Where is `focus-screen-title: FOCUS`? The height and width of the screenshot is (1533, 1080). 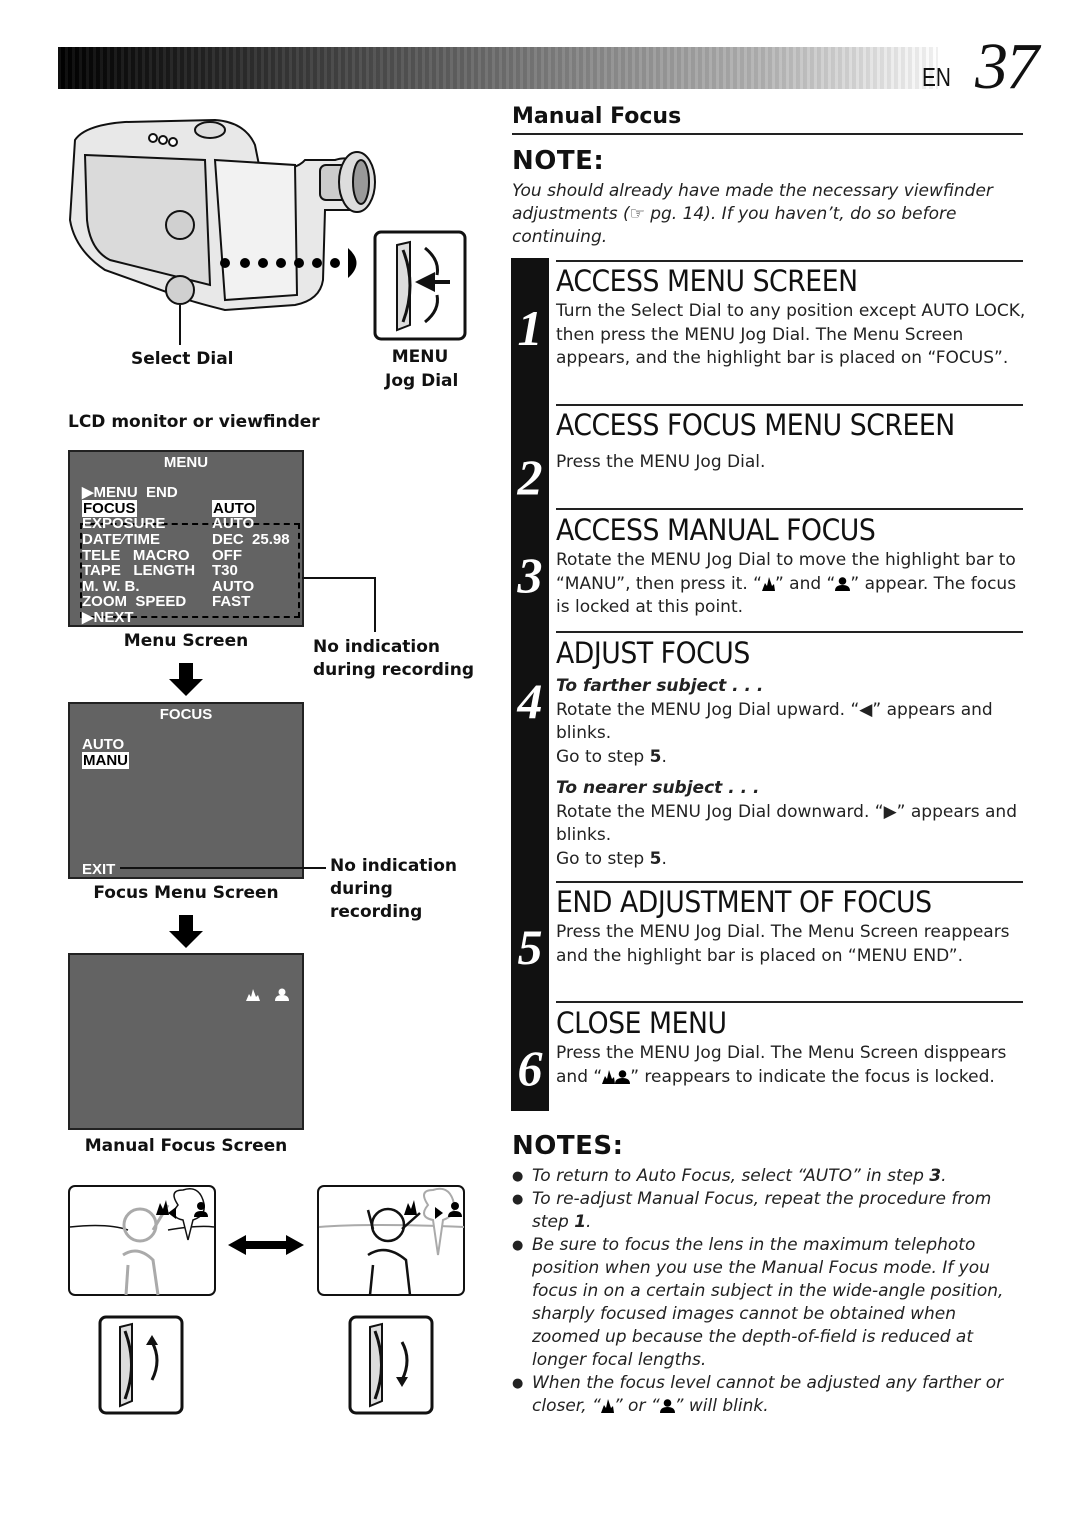 focus-screen-title: FOCUS is located at coordinates (186, 714).